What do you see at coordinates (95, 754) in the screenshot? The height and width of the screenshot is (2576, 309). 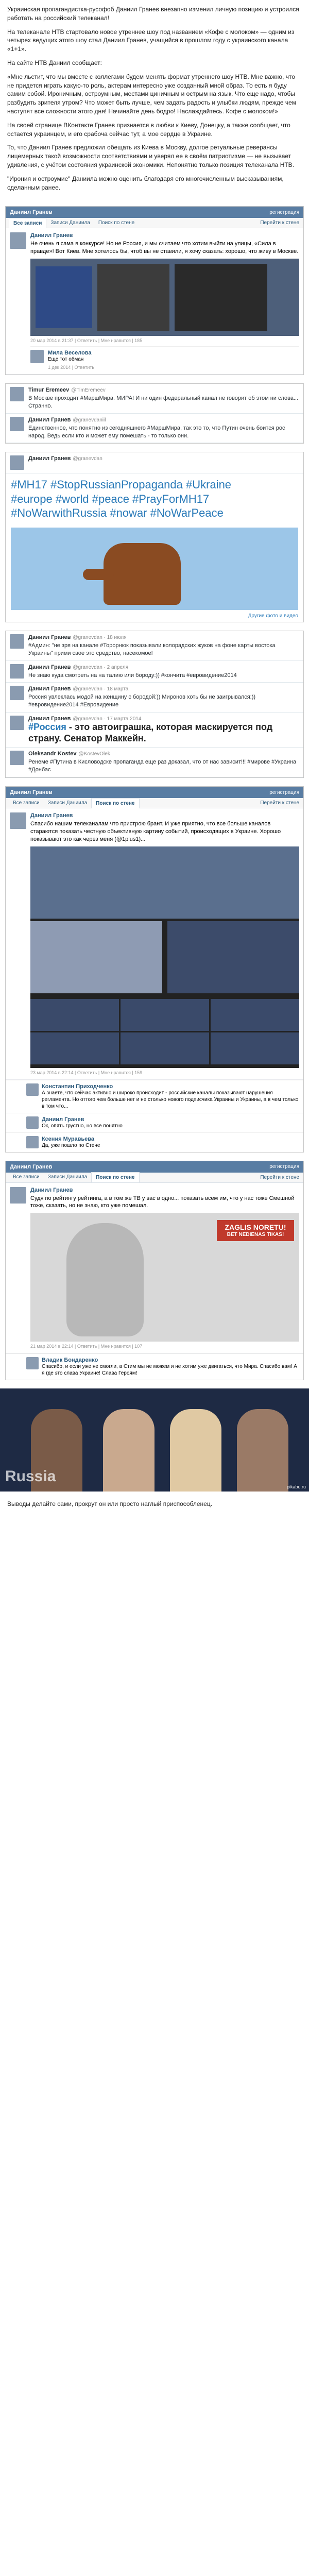 I see `tweet-handle: @KostevOlek` at bounding box center [95, 754].